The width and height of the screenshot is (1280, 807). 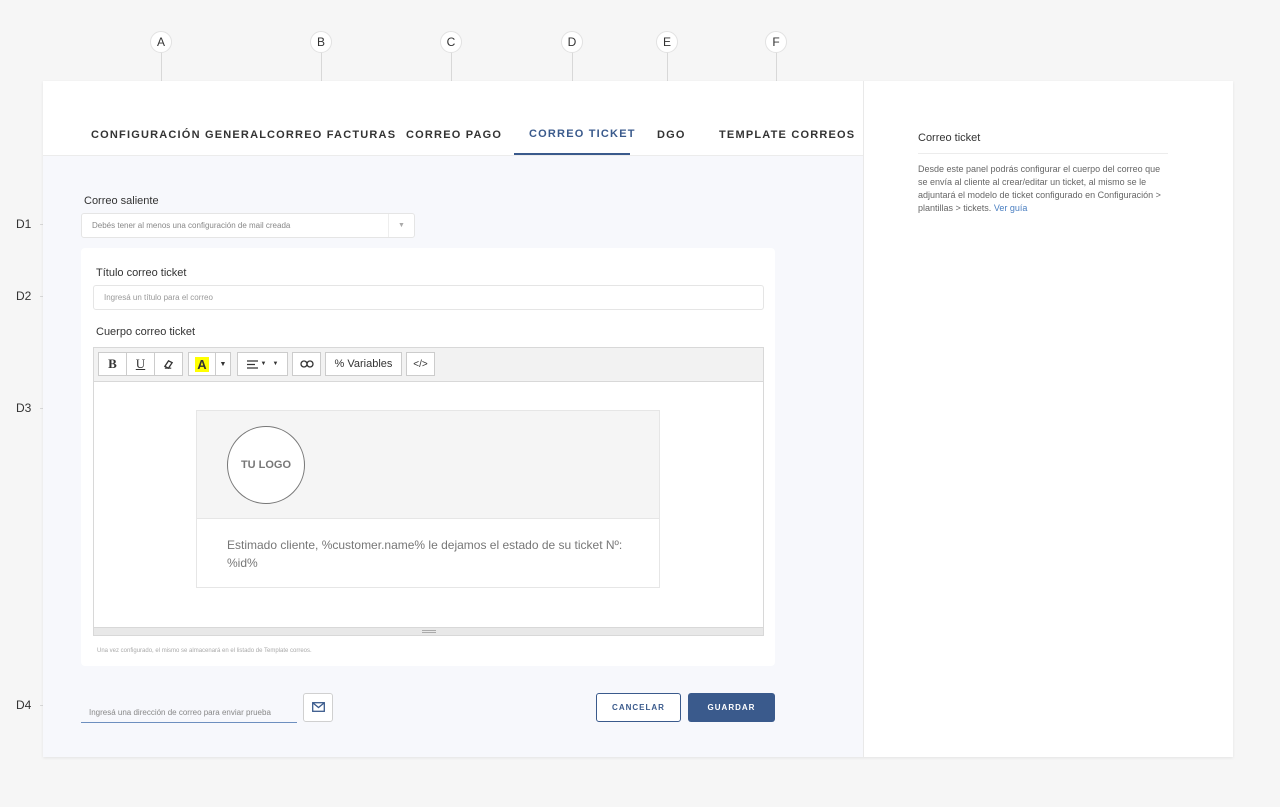 I want to click on highlight-button: A, so click(x=202, y=364).